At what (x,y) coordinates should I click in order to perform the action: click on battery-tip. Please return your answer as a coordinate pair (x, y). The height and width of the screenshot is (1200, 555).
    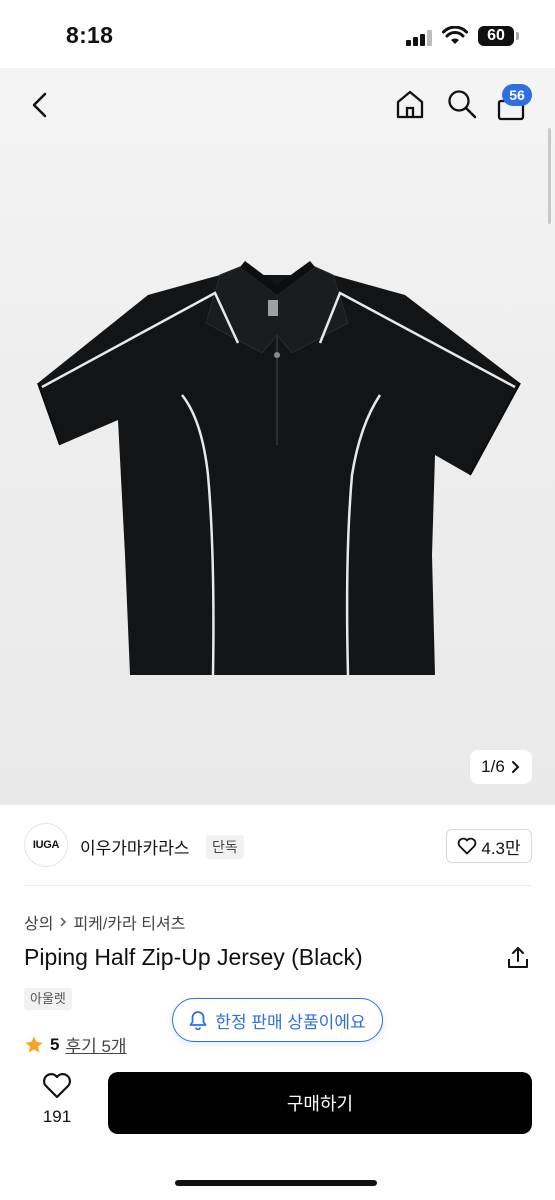
    Looking at the image, I should click on (517, 36).